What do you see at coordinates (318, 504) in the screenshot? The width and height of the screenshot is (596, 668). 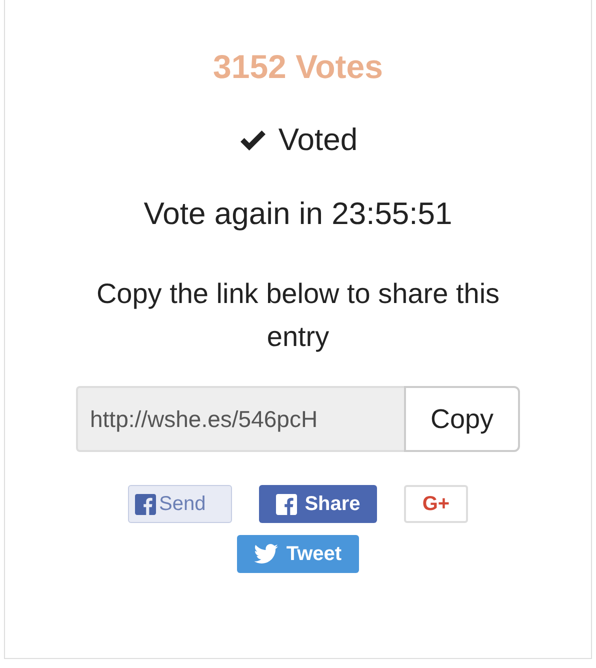 I see `share-button: Share` at bounding box center [318, 504].